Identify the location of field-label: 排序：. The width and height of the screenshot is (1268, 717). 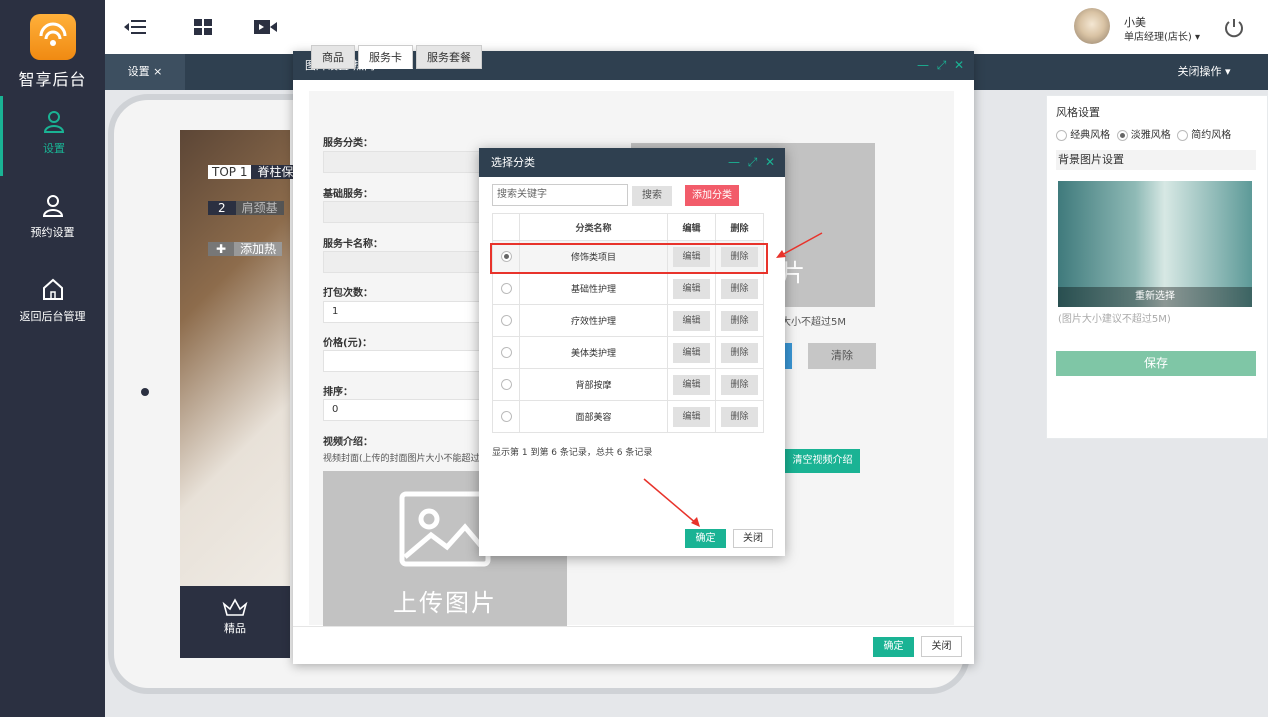
(338, 392).